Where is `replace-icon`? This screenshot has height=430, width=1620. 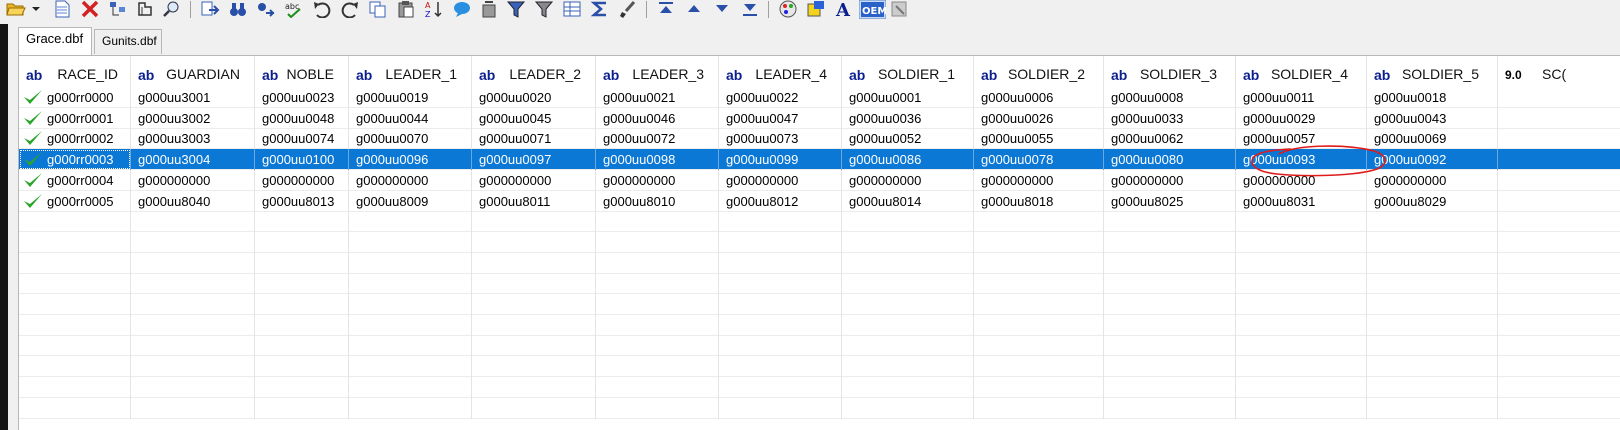 replace-icon is located at coordinates (266, 9).